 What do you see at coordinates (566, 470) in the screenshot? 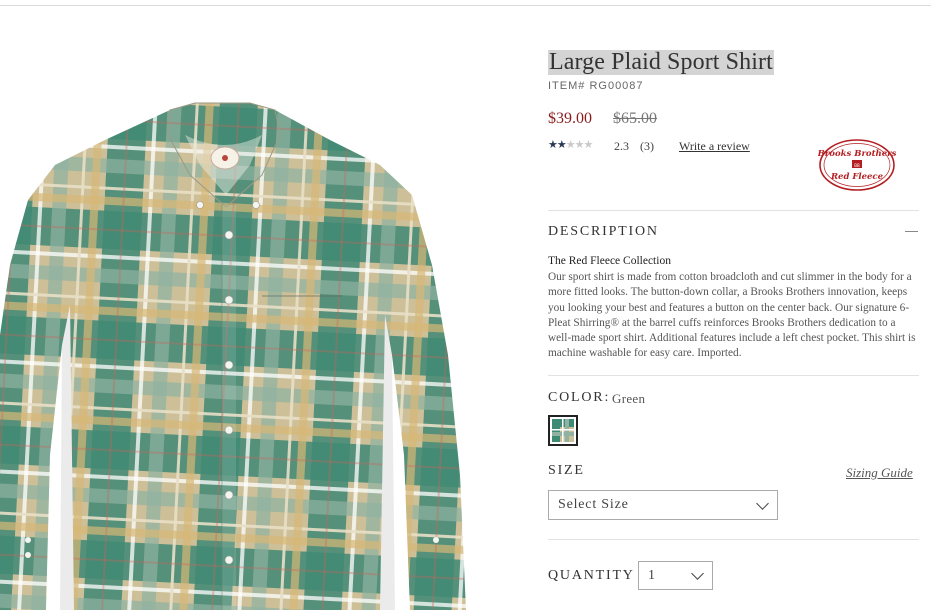
I see `size-label: SIZE` at bounding box center [566, 470].